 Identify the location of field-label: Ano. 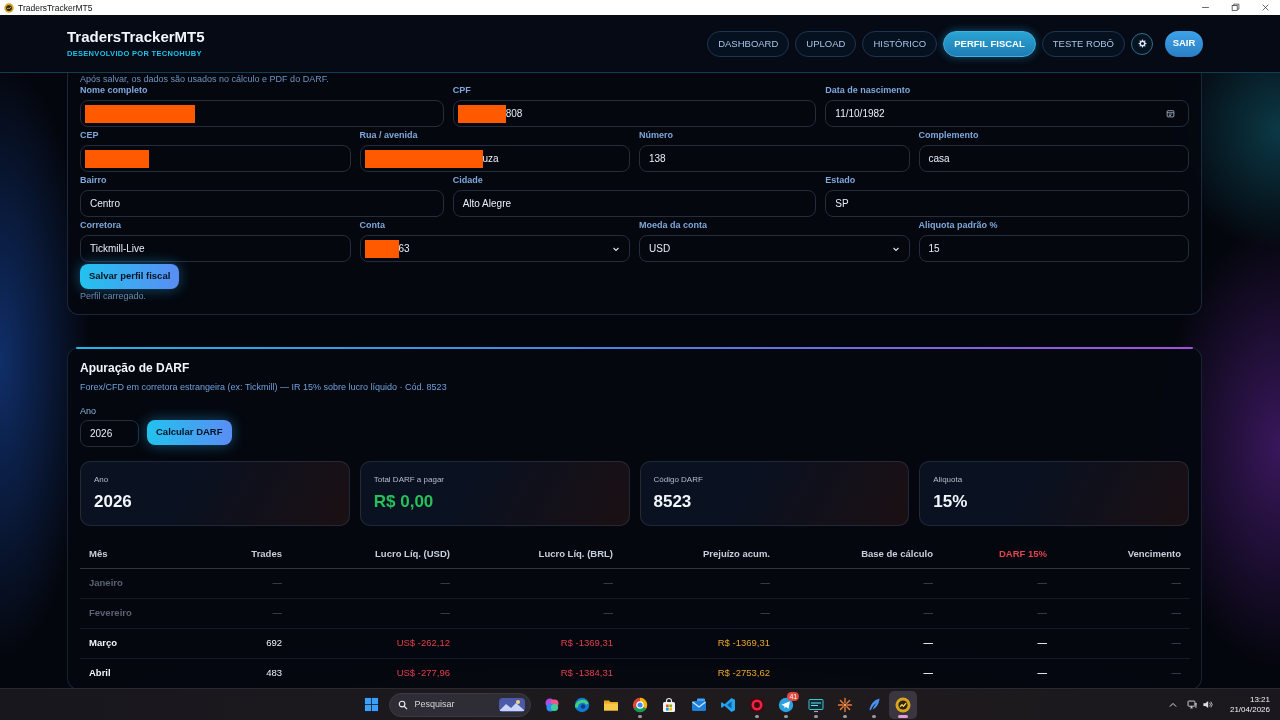
(88, 411).